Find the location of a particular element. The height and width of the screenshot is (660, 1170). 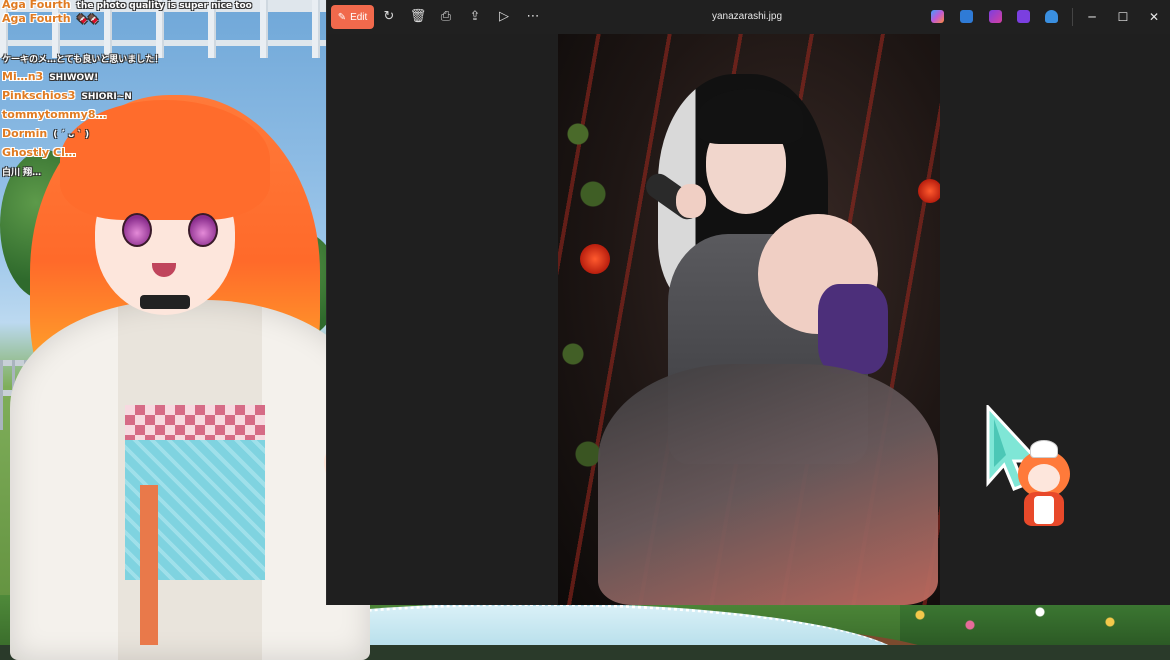

title-bar: ✎ Edit ↻ 🗑 ⎙ ⇪ ▷ ⋯ yanazarashi.jpg ─ ☐ ✕ is located at coordinates (748, 17).